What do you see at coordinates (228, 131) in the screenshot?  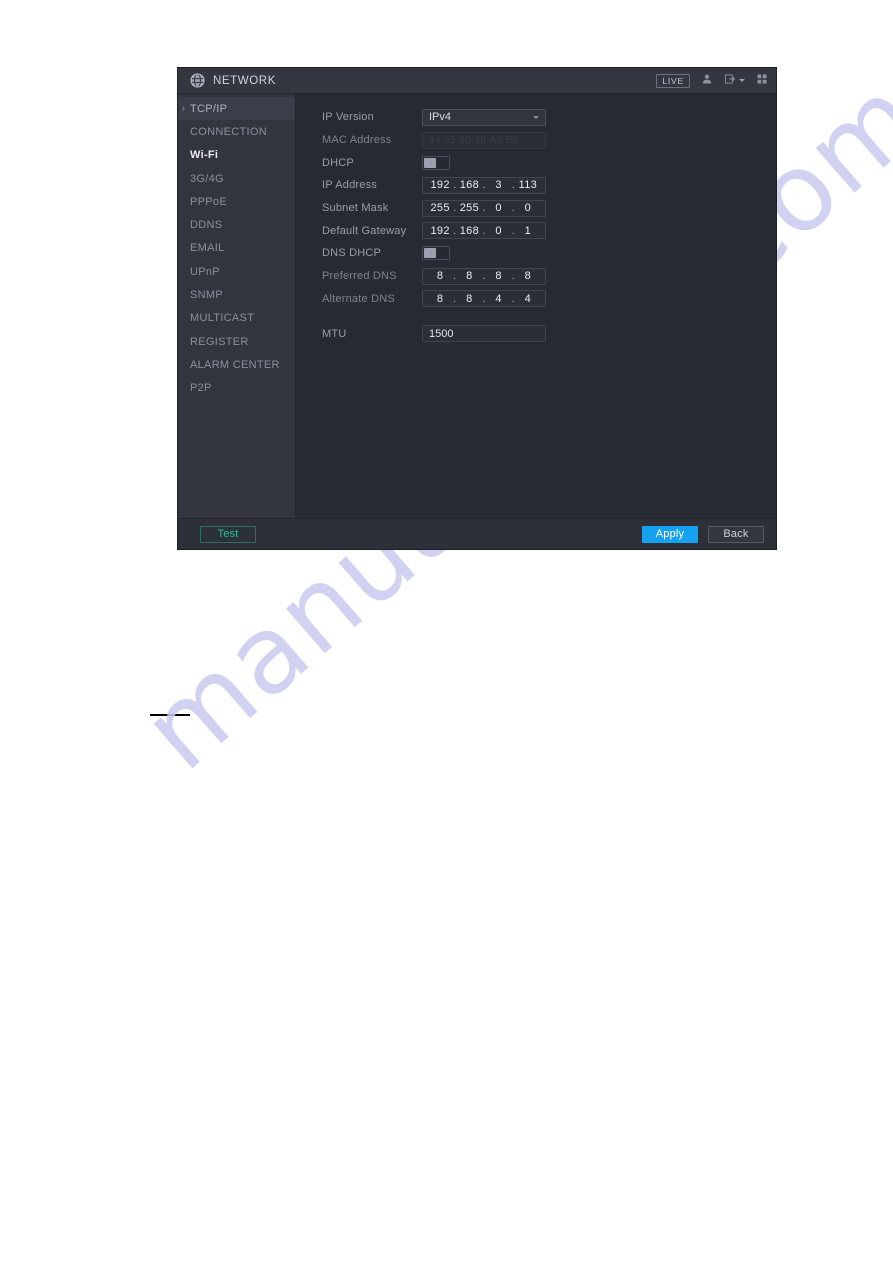 I see `sidebar-item-label: CONNECTION` at bounding box center [228, 131].